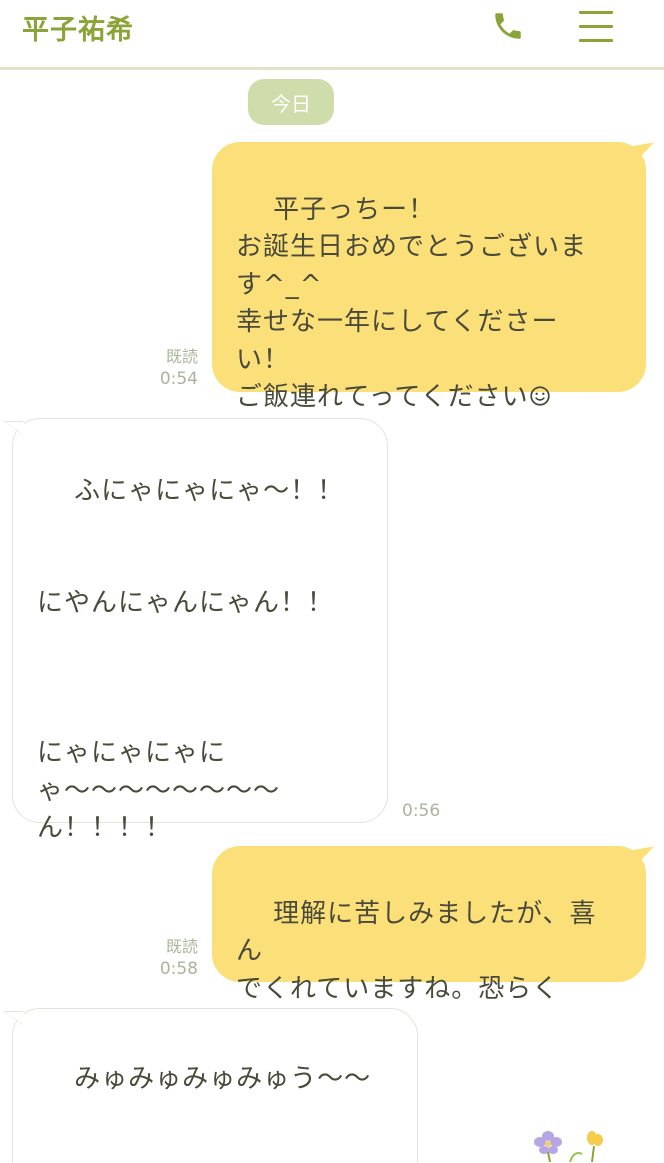  What do you see at coordinates (568, 1146) in the screenshot?
I see `flower-decoration-icon` at bounding box center [568, 1146].